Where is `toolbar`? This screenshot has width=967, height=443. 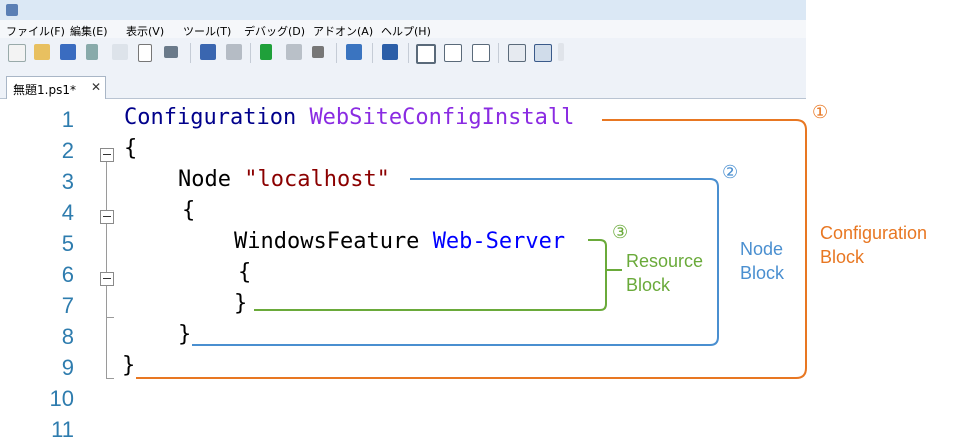 toolbar is located at coordinates (403, 53).